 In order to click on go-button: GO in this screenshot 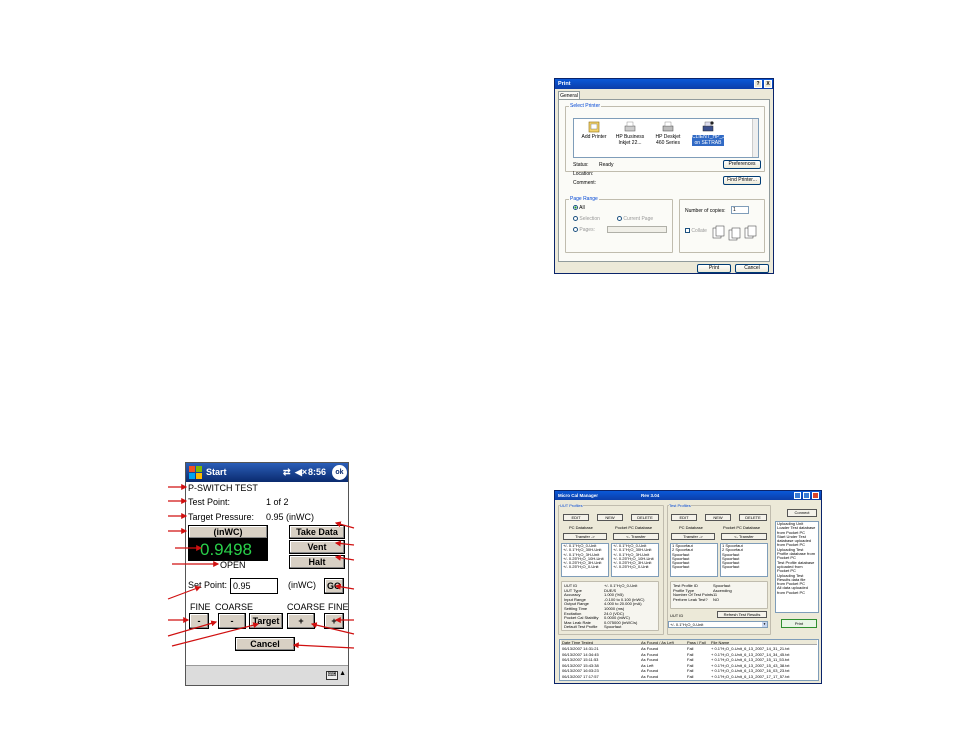, I will do `click(334, 586)`.